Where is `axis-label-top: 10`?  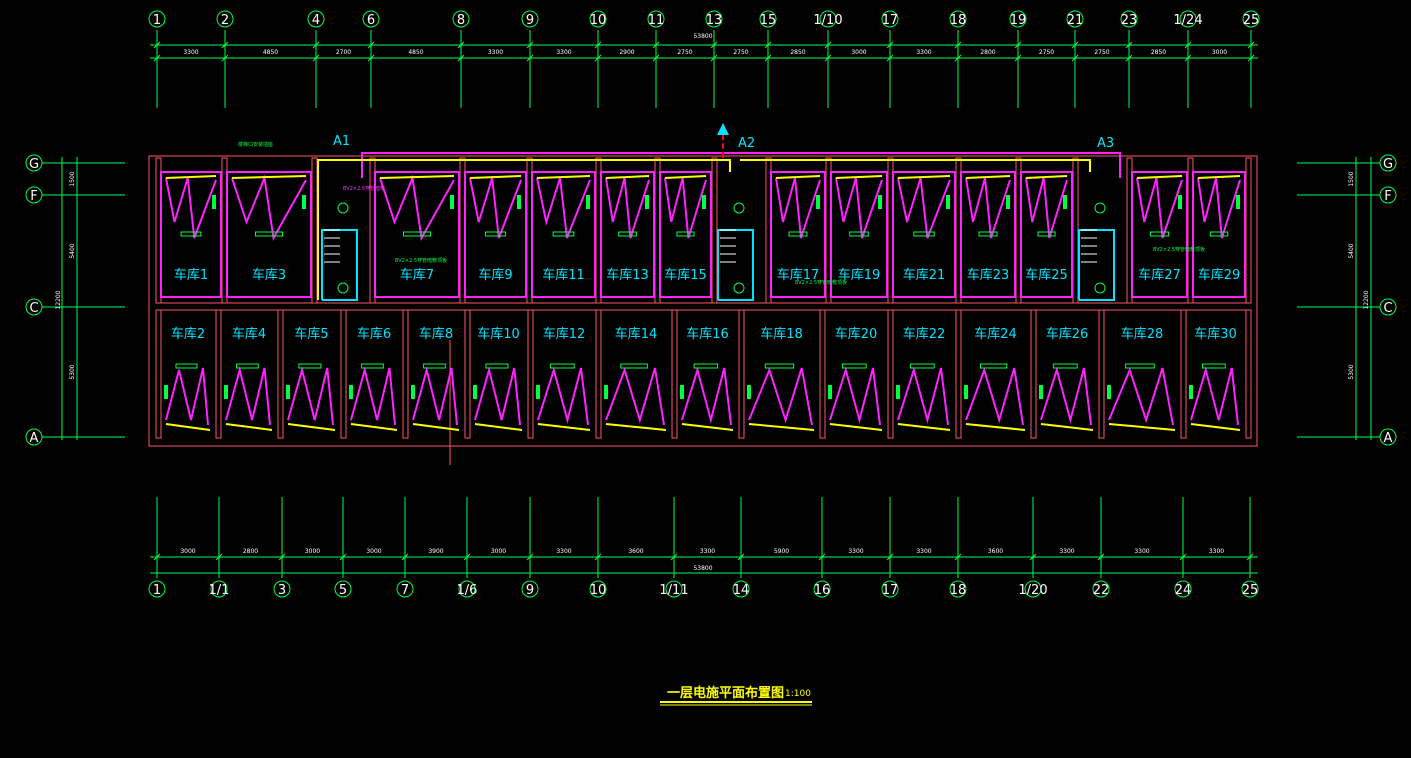
axis-label-top: 10 is located at coordinates (598, 20).